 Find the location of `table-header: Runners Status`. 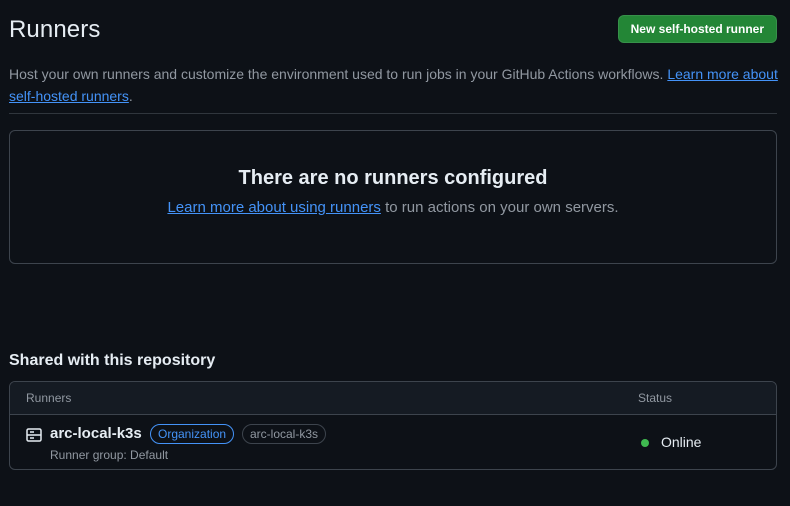

table-header: Runners Status is located at coordinates (393, 398).